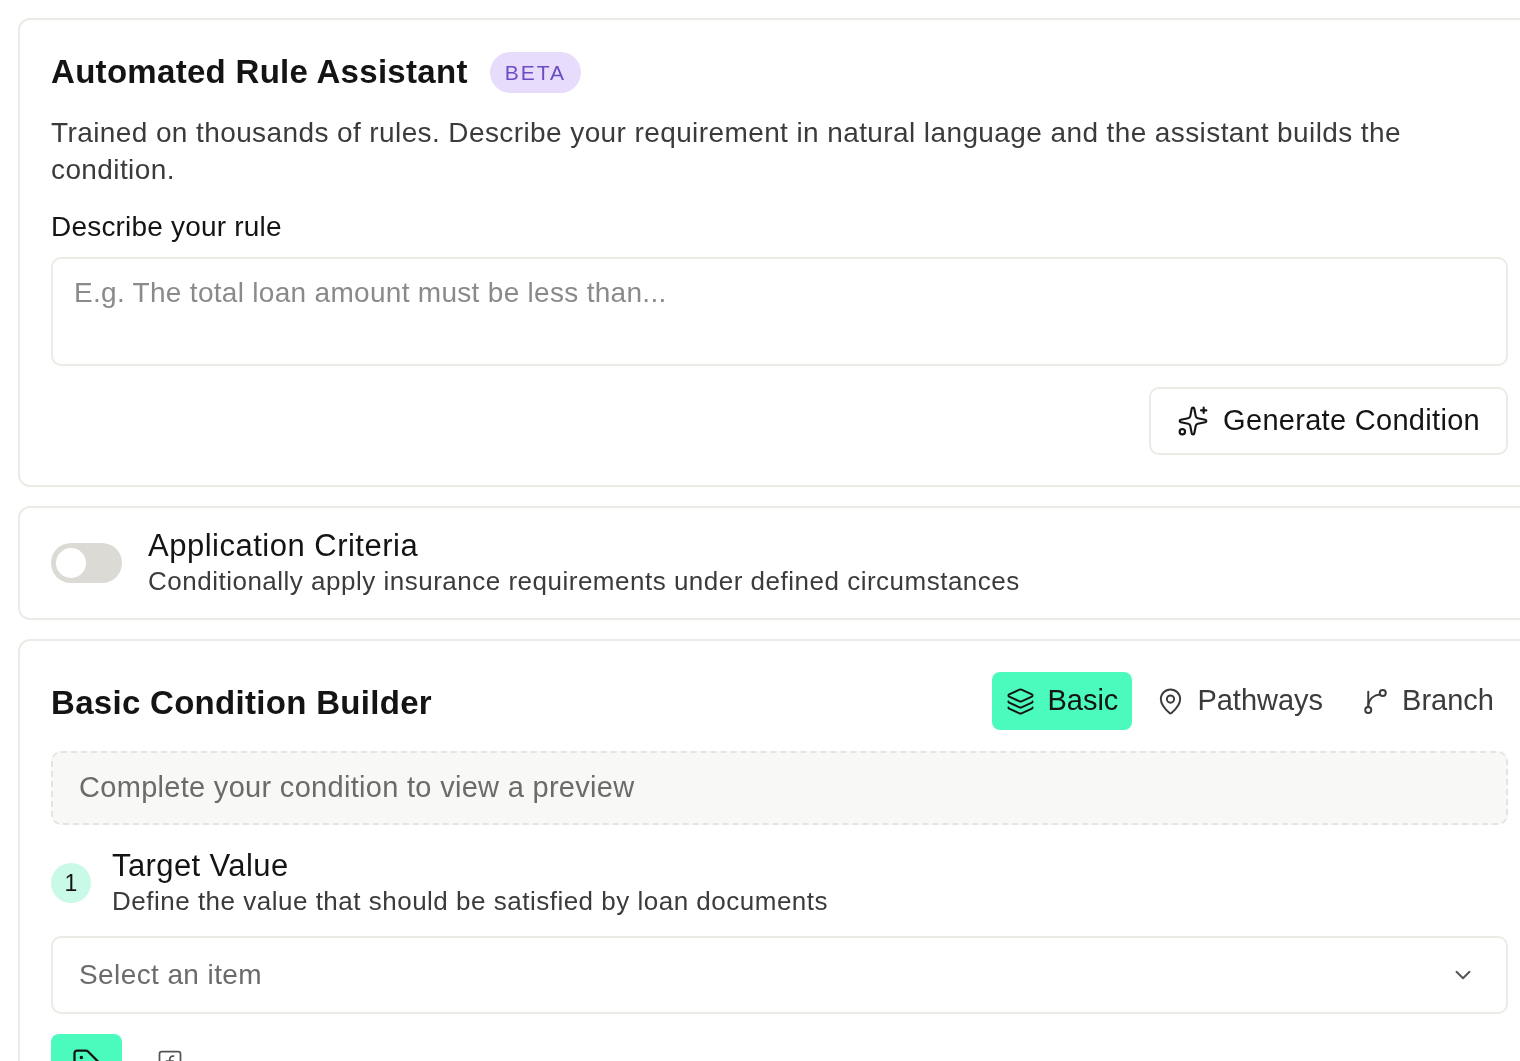 This screenshot has width=1520, height=1061. Describe the element at coordinates (535, 72) in the screenshot. I see `beta-badge: BETA` at that location.